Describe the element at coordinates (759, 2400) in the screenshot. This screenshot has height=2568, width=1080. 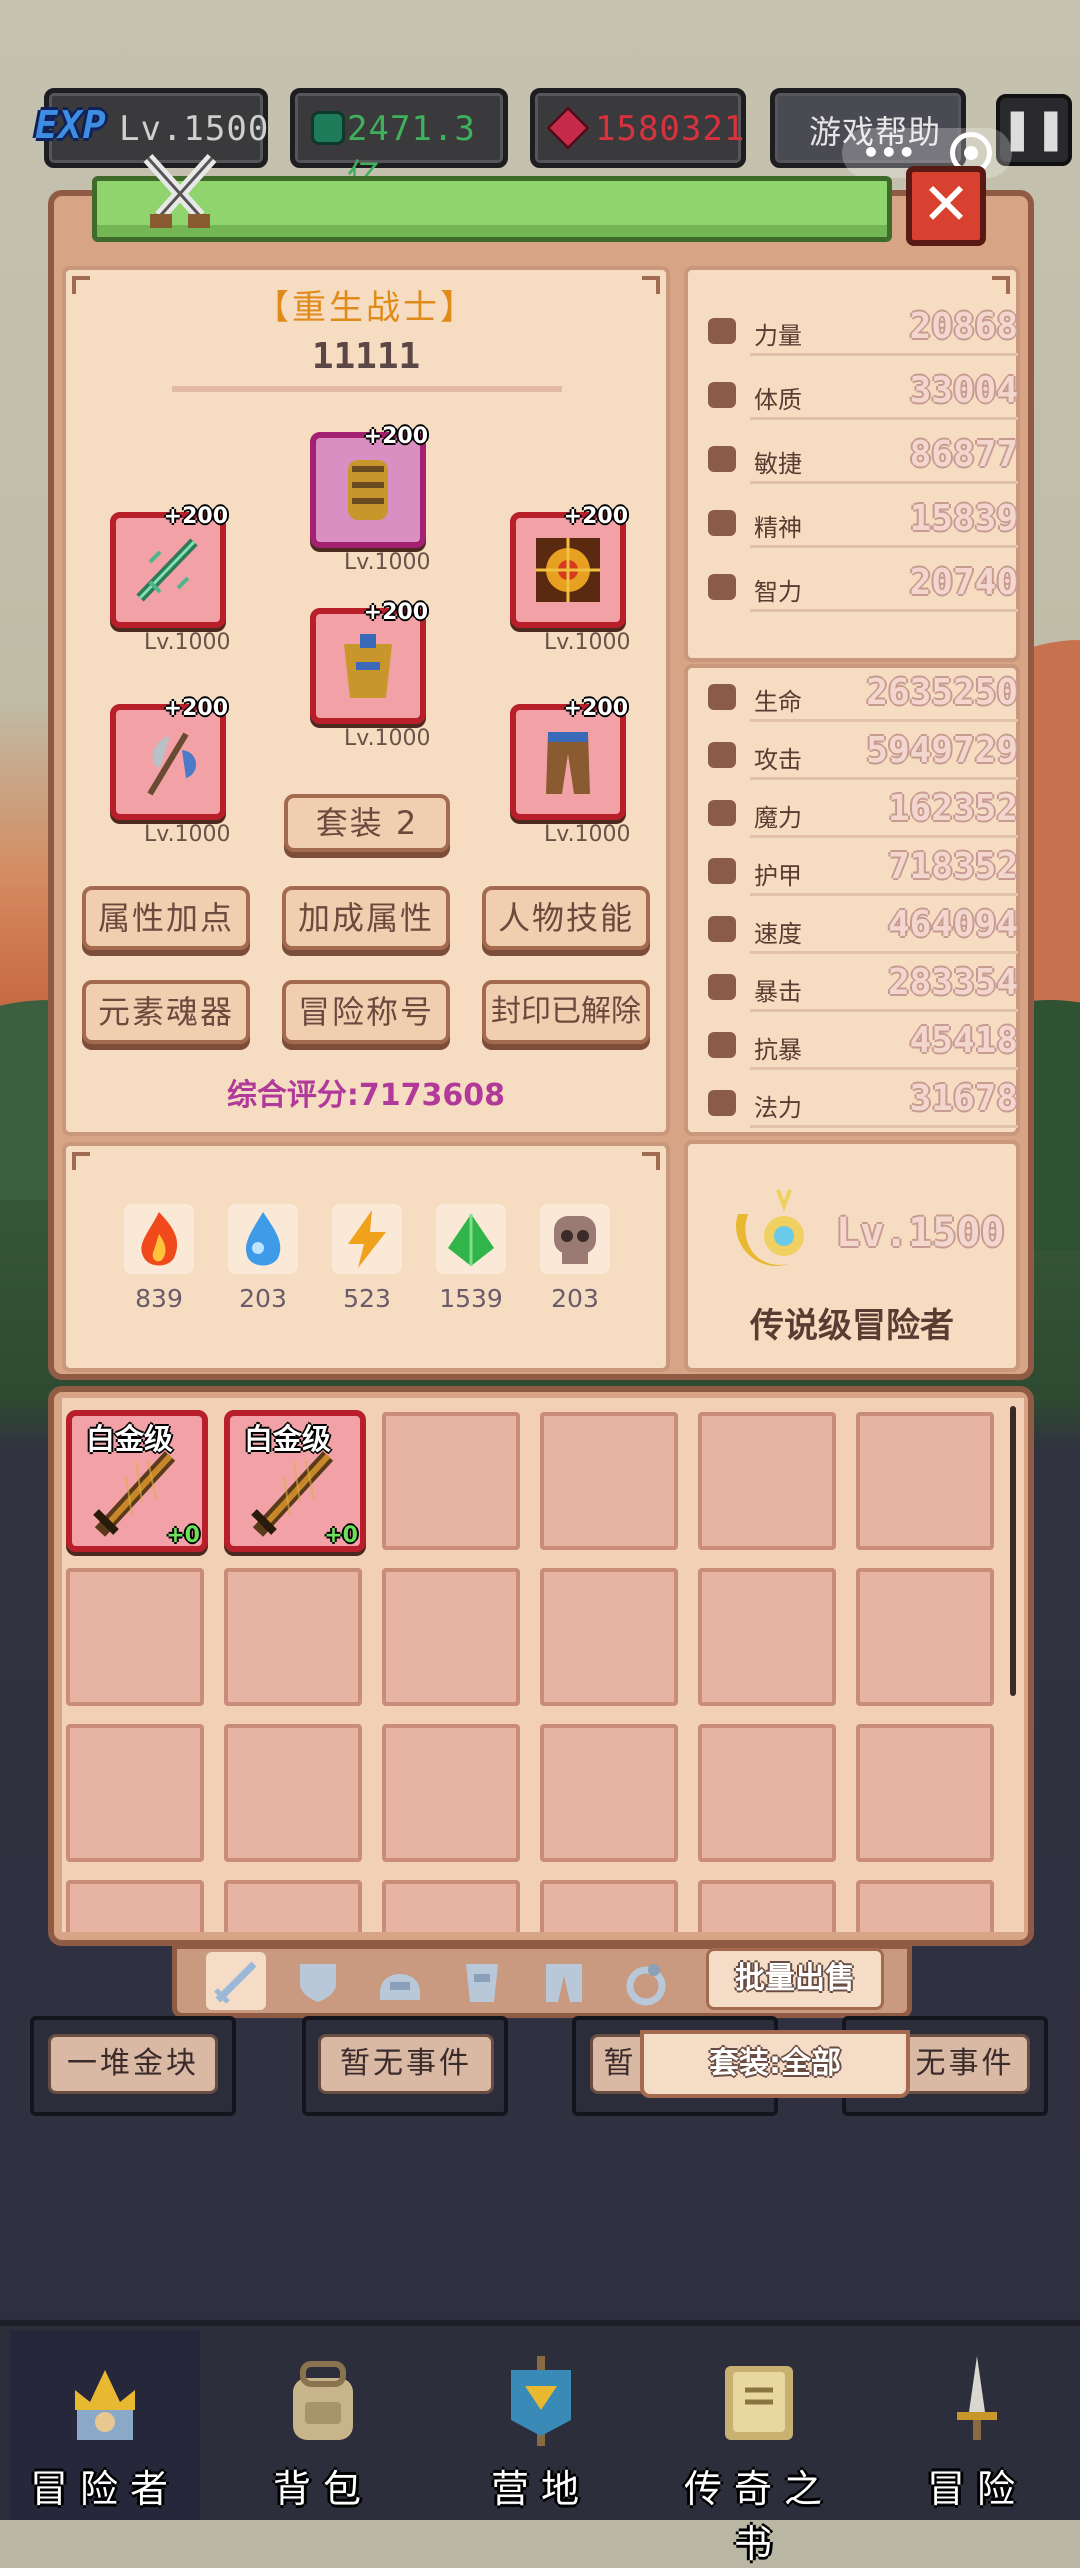
I see `legend-book-icon` at that location.